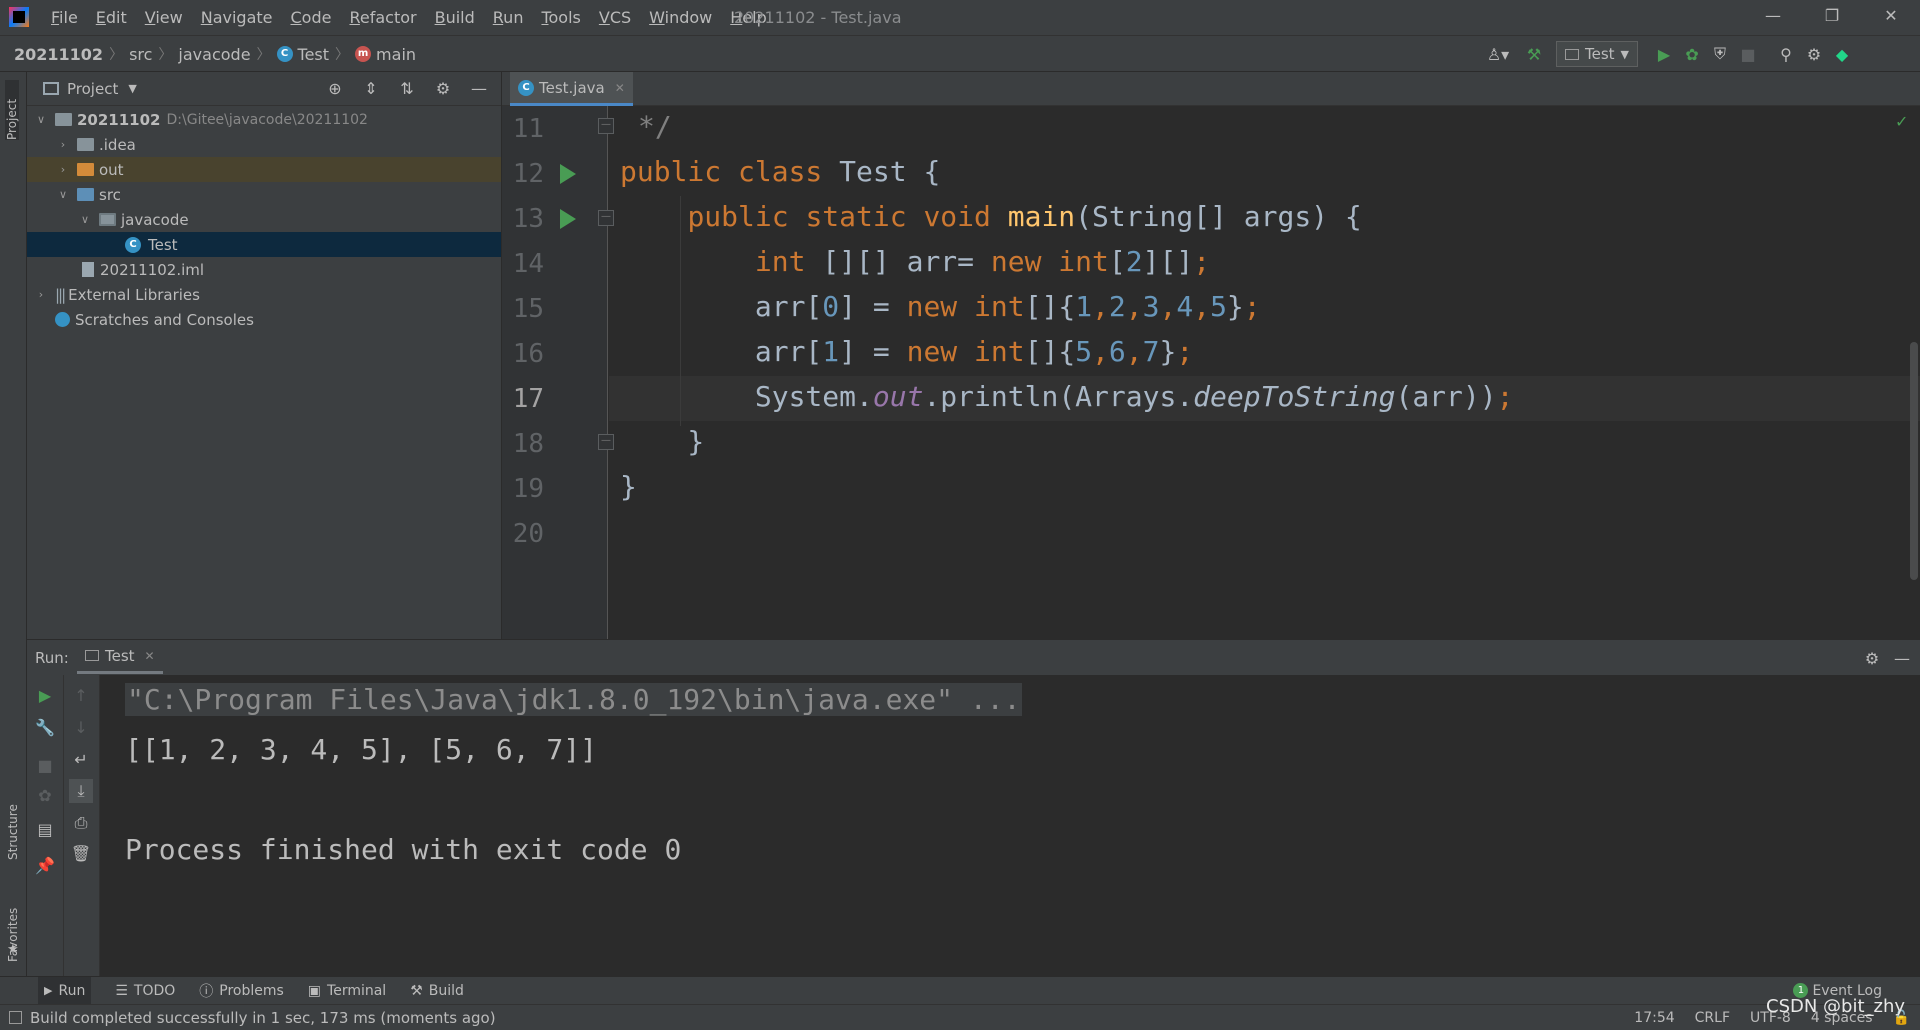  I want to click on status-toggle-icon, so click(15, 1017).